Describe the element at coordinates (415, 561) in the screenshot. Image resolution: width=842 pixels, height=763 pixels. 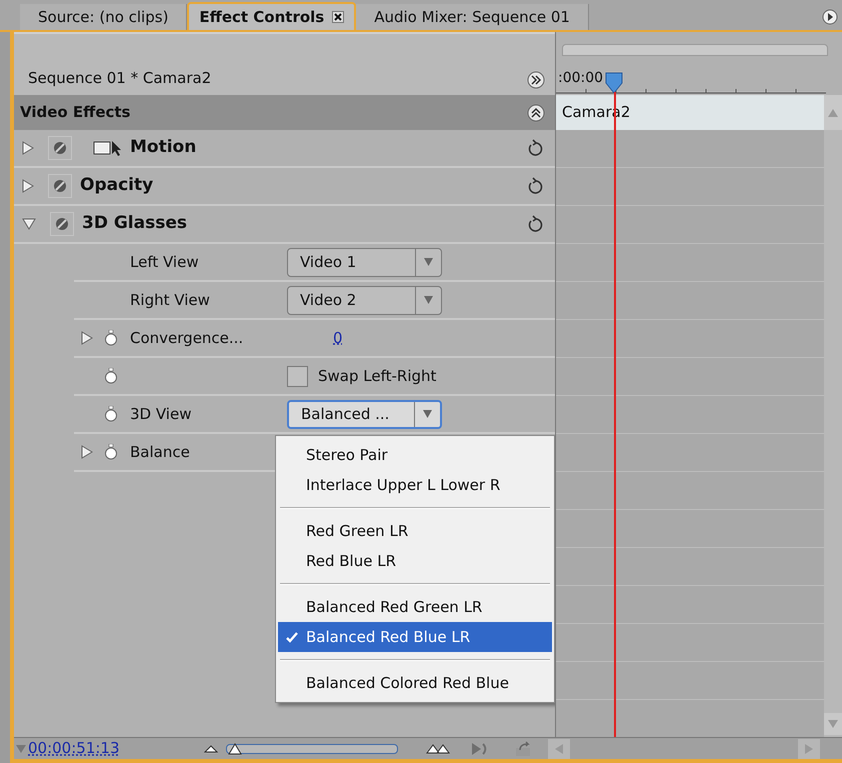
I see `menu-item: Red Blue LR` at that location.